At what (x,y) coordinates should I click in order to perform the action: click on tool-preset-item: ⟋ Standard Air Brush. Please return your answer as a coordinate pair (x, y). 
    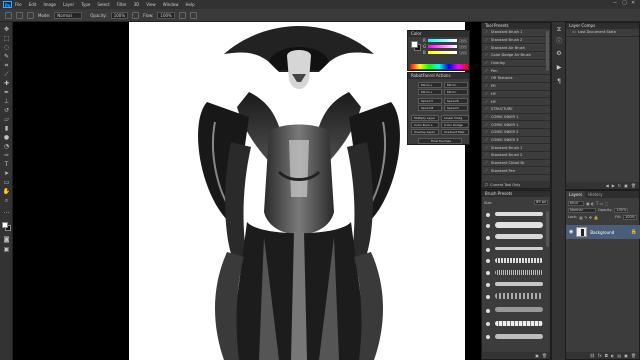
    Looking at the image, I should click on (516, 48).